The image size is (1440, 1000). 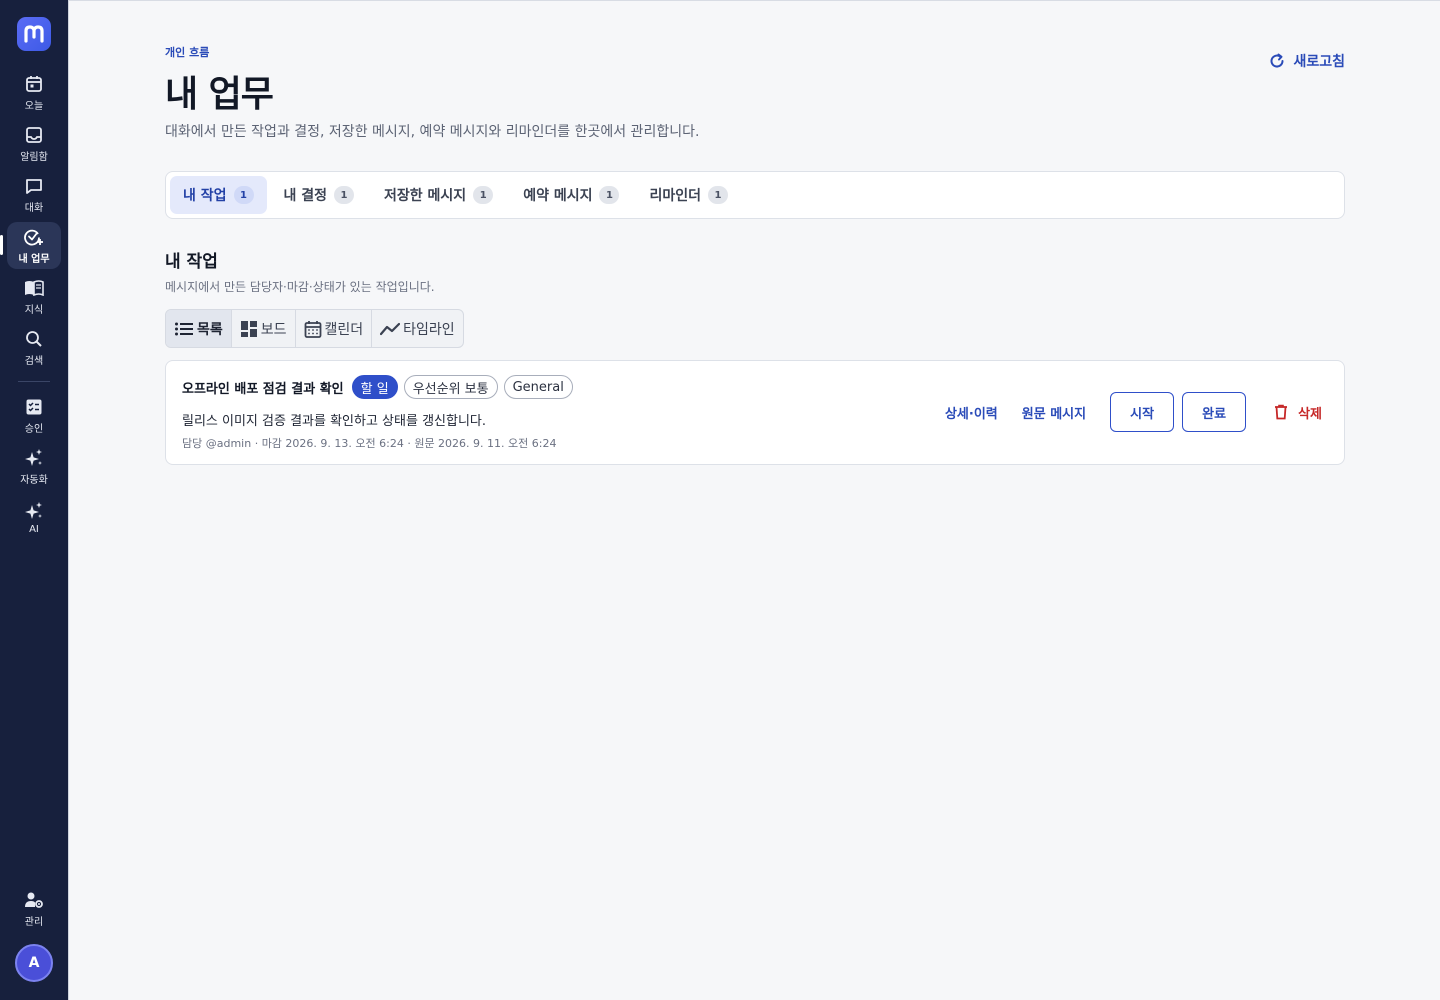 What do you see at coordinates (34, 135) in the screenshot?
I see `inbox-icon` at bounding box center [34, 135].